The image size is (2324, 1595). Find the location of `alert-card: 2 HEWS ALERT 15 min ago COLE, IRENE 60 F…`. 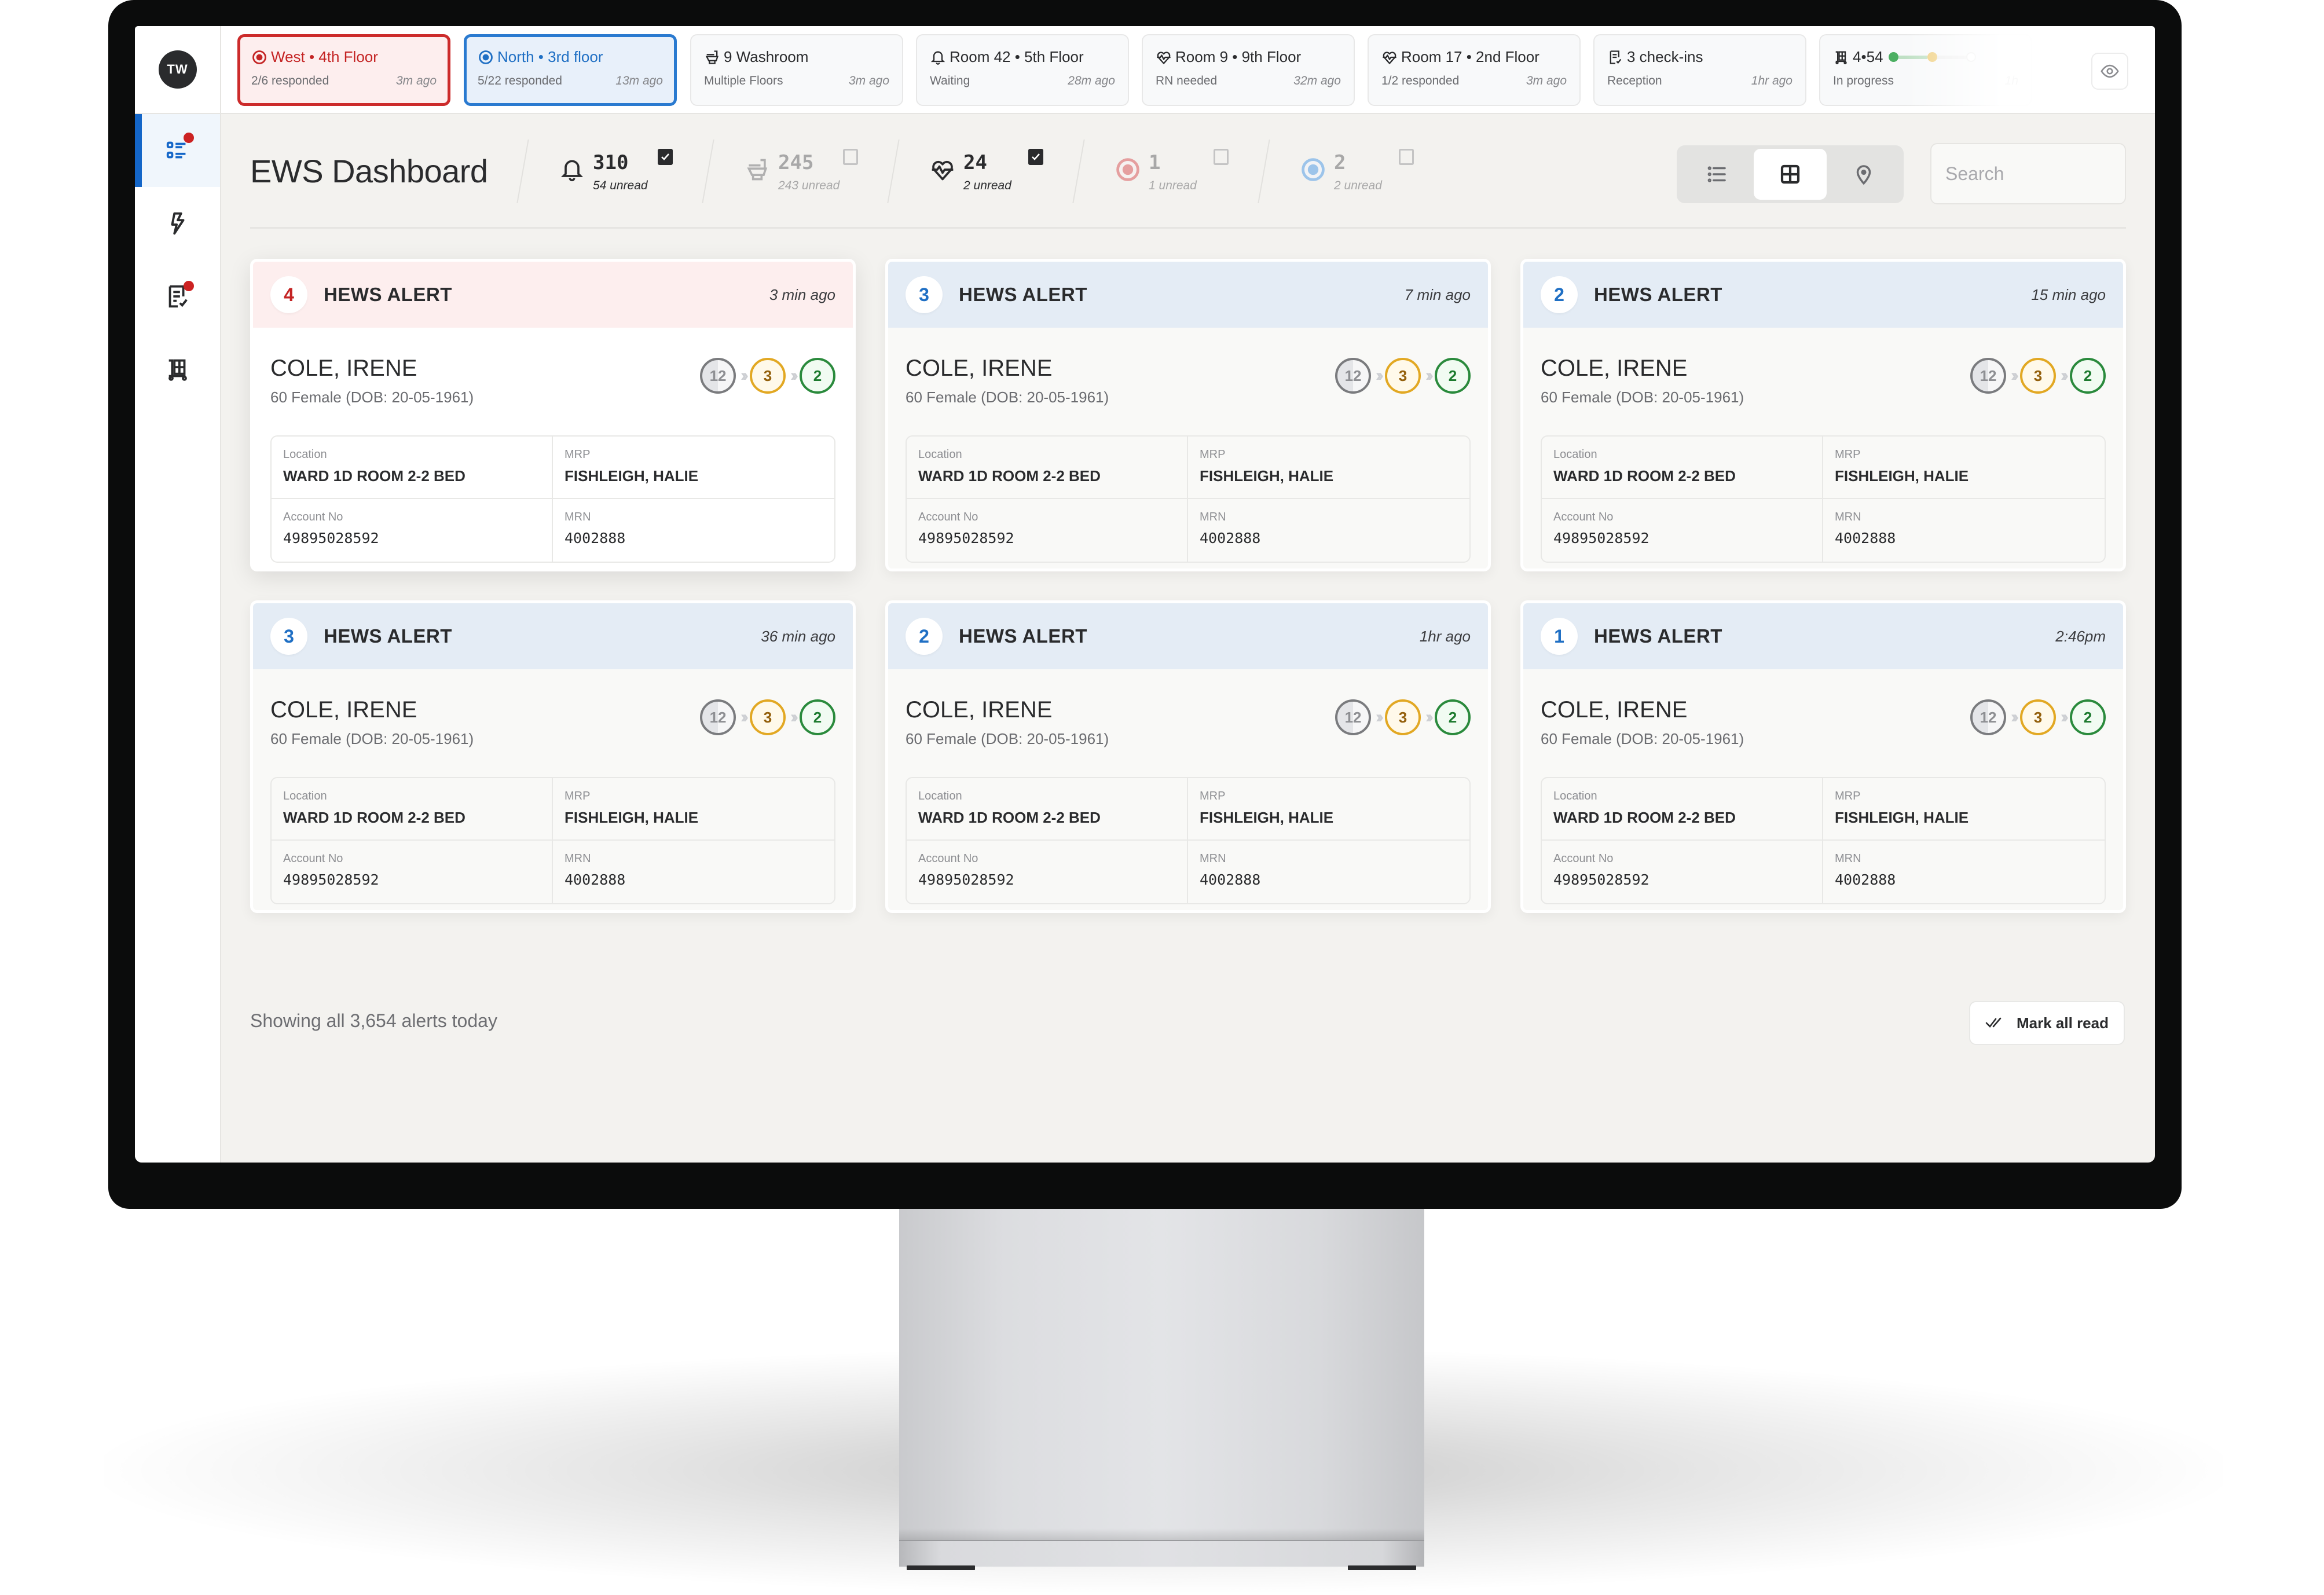

alert-card: 2 HEWS ALERT 15 min ago COLE, IRENE 60 F… is located at coordinates (1823, 415).